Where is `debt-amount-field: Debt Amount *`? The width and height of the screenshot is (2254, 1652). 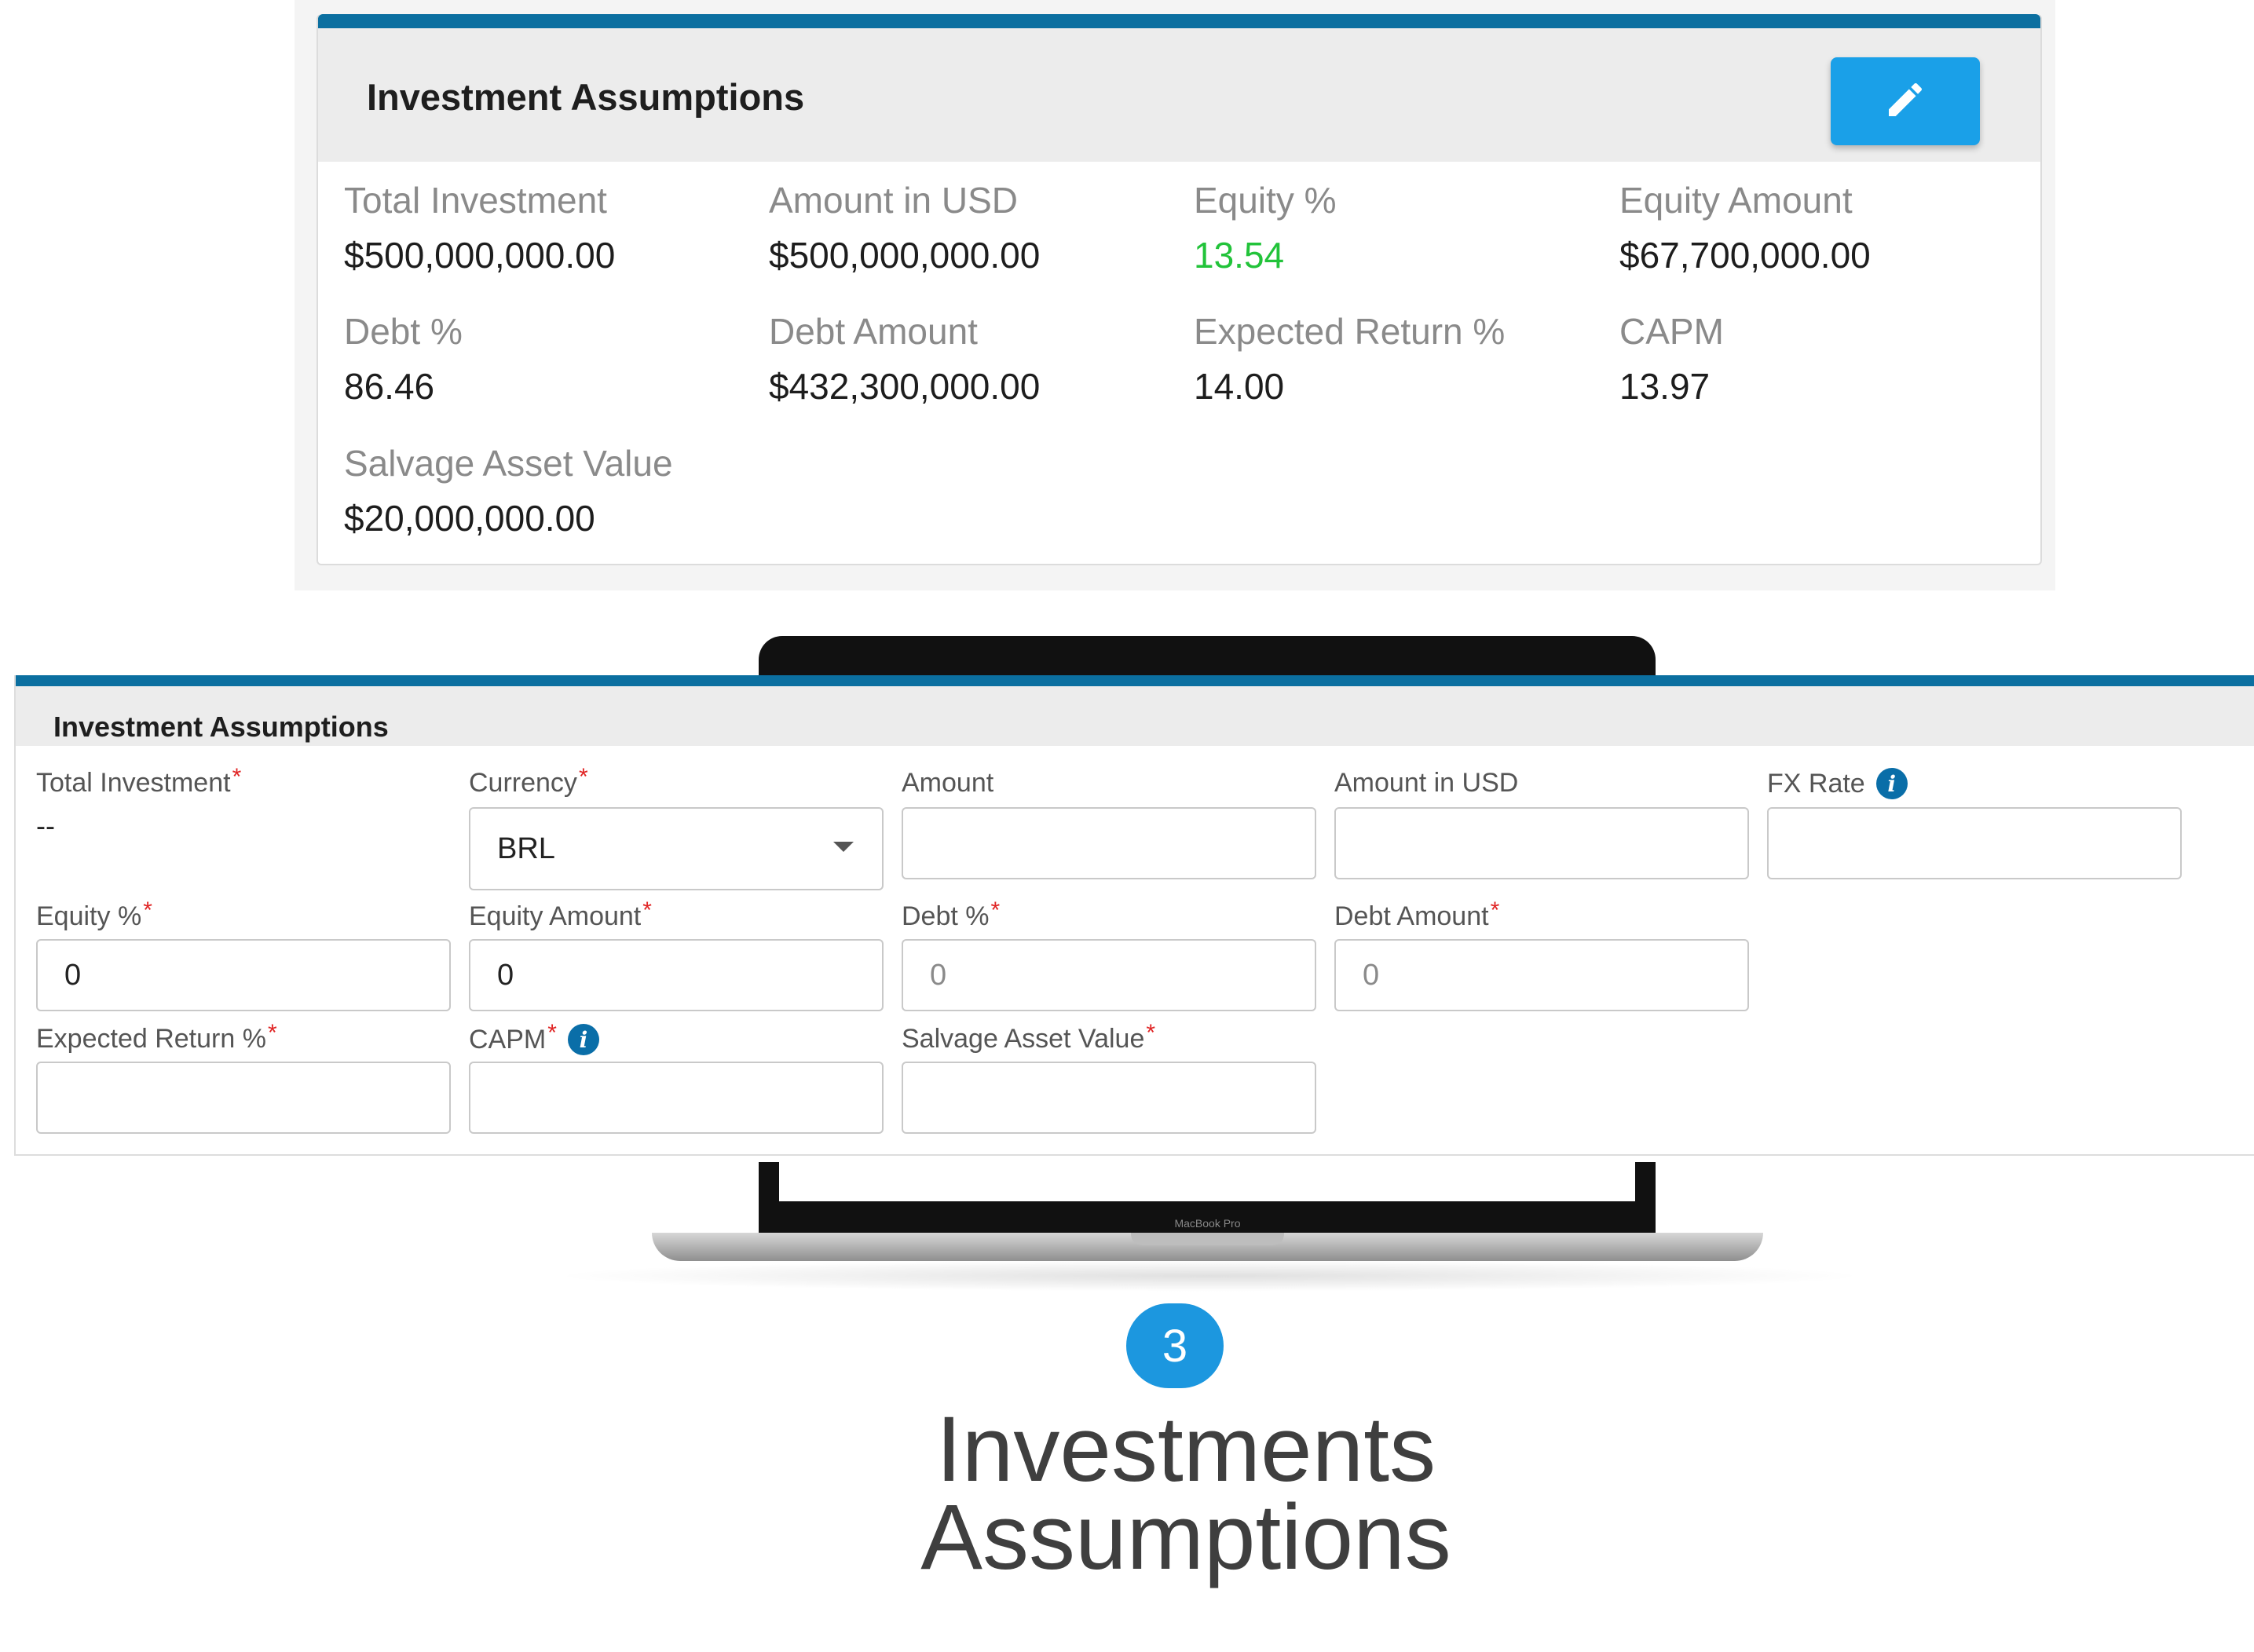
debt-amount-field: Debt Amount * is located at coordinates (1417, 914).